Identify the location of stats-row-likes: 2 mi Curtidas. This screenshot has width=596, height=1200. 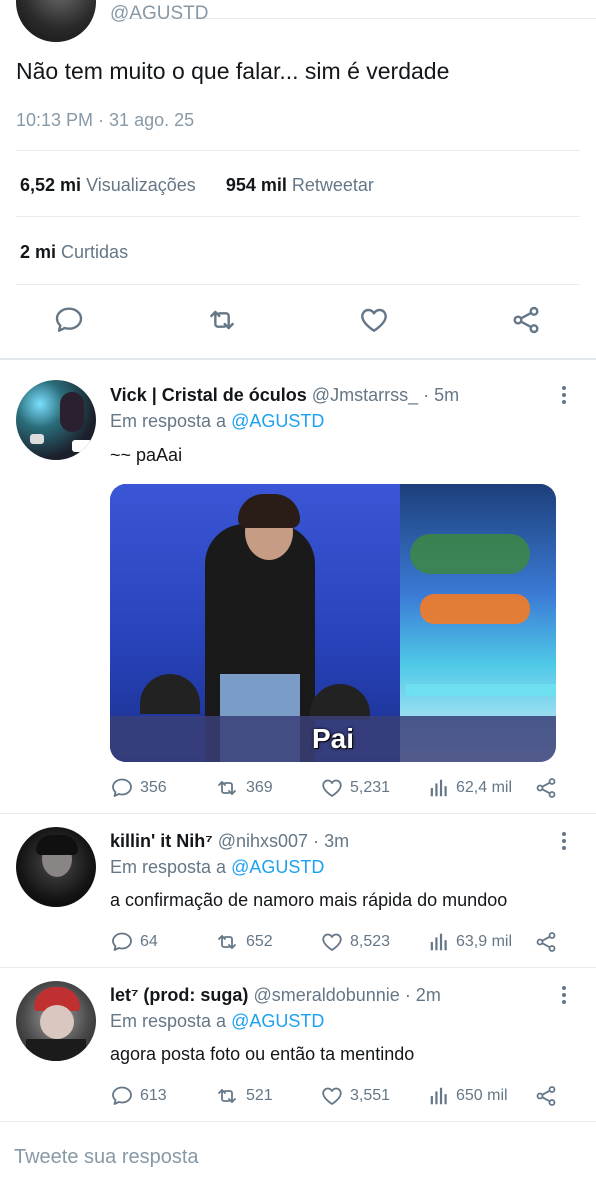
(74, 252).